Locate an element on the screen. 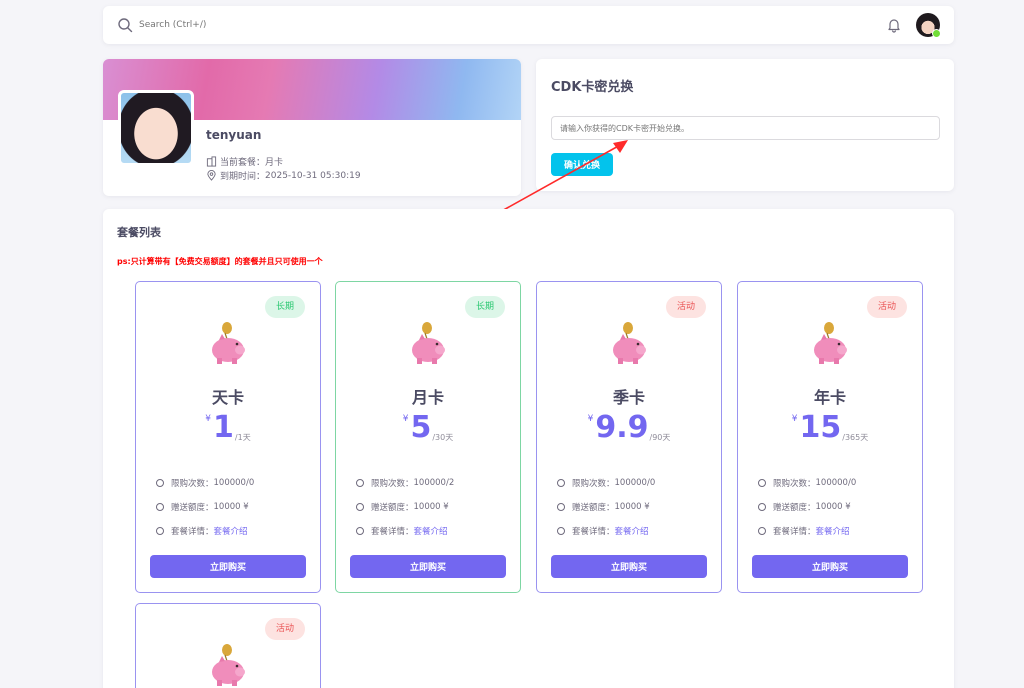 The width and height of the screenshot is (1024, 688). price-period: /365天 is located at coordinates (855, 437).